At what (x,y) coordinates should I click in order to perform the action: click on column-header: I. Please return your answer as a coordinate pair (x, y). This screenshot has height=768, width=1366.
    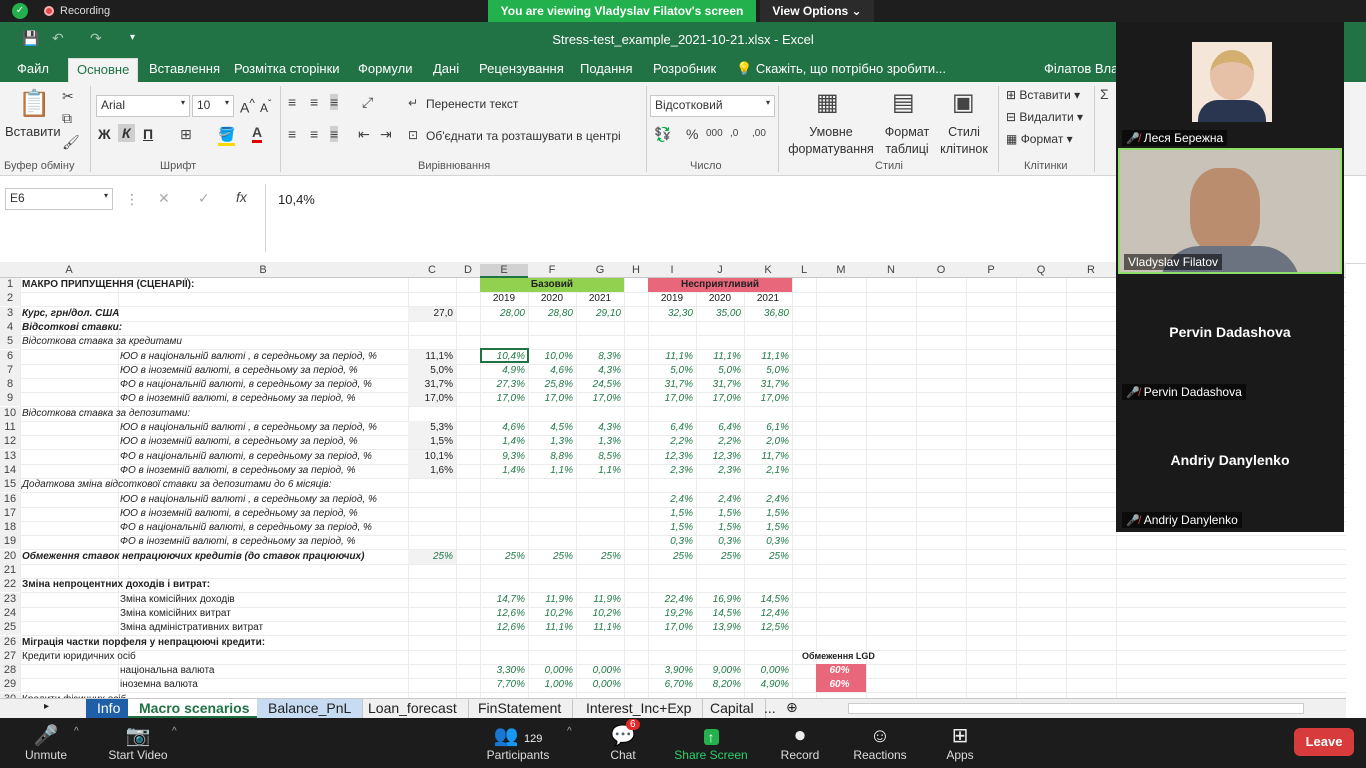
    Looking at the image, I should click on (672, 270).